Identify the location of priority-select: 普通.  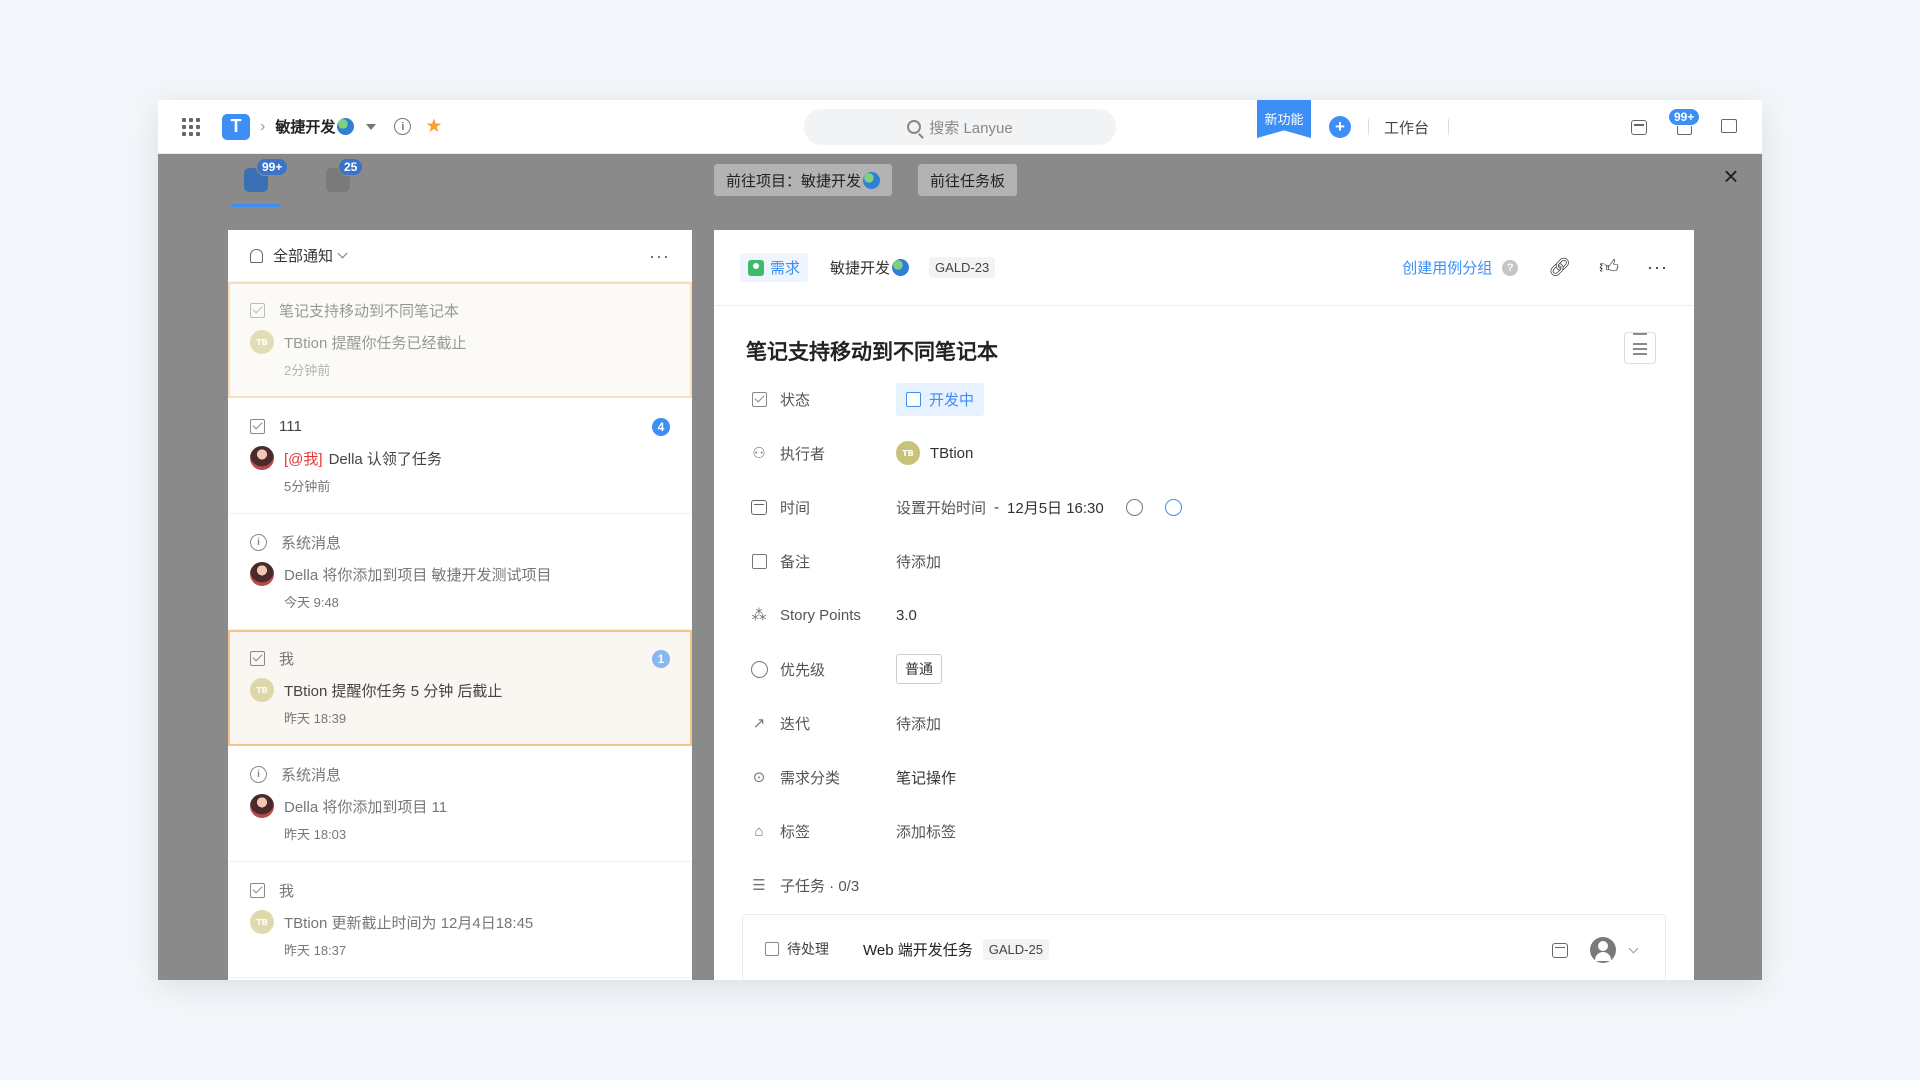
(919, 669).